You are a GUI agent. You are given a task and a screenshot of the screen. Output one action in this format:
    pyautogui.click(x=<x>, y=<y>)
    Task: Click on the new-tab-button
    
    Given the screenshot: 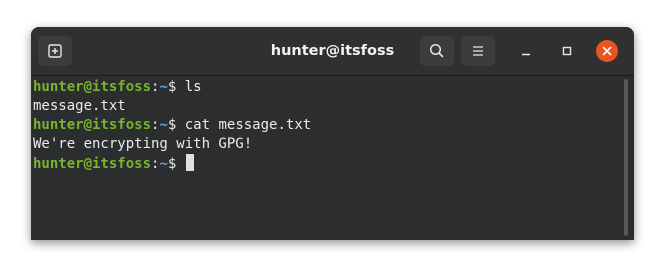 What is the action you would take?
    pyautogui.click(x=55, y=51)
    